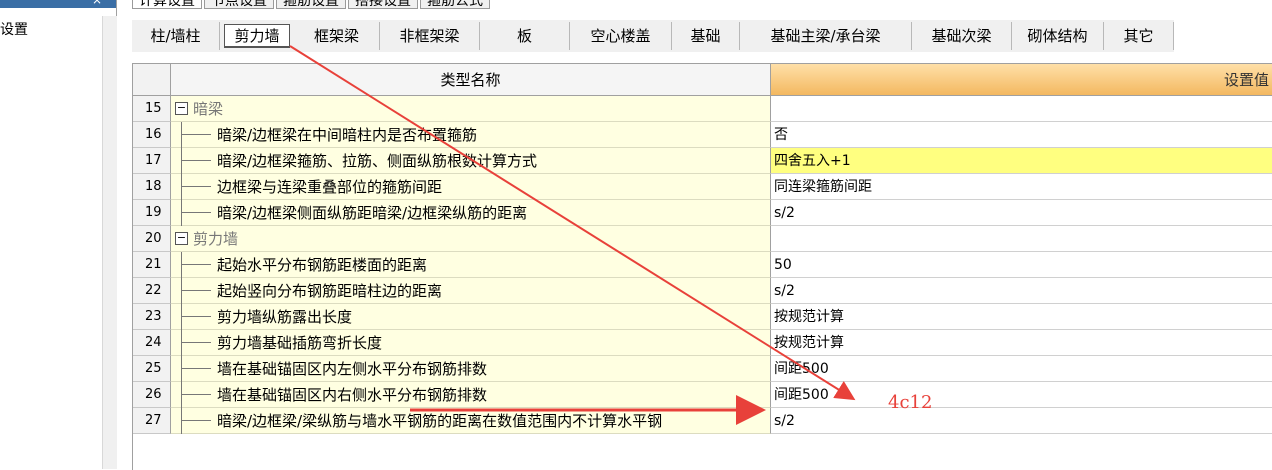  What do you see at coordinates (152, 343) in the screenshot?
I see `row-number: 24` at bounding box center [152, 343].